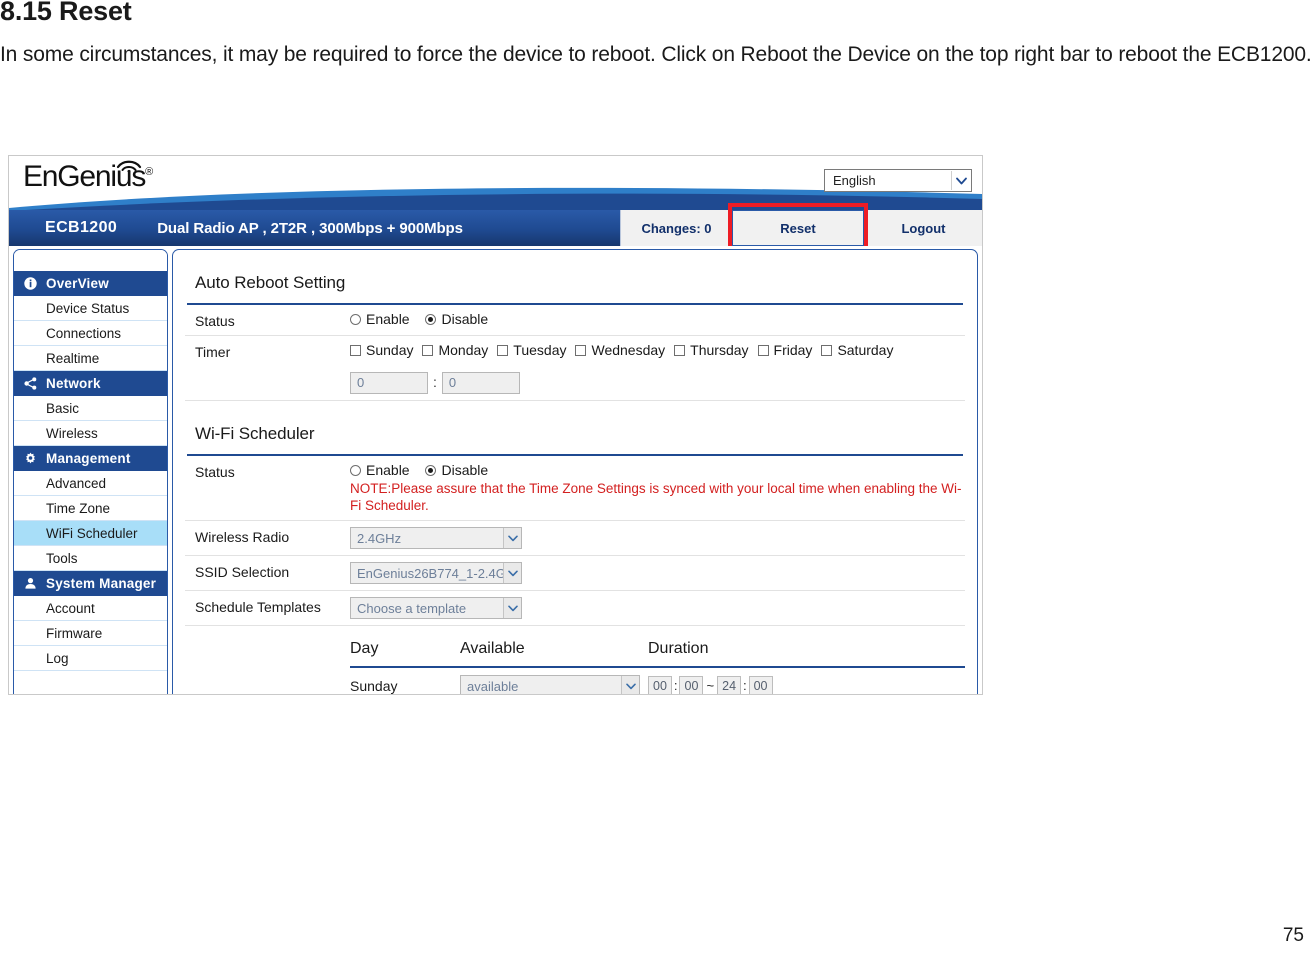 Image resolution: width=1312 pixels, height=955 pixels. Describe the element at coordinates (66, 13) in the screenshot. I see `page-title: 8.15 Reset` at that location.